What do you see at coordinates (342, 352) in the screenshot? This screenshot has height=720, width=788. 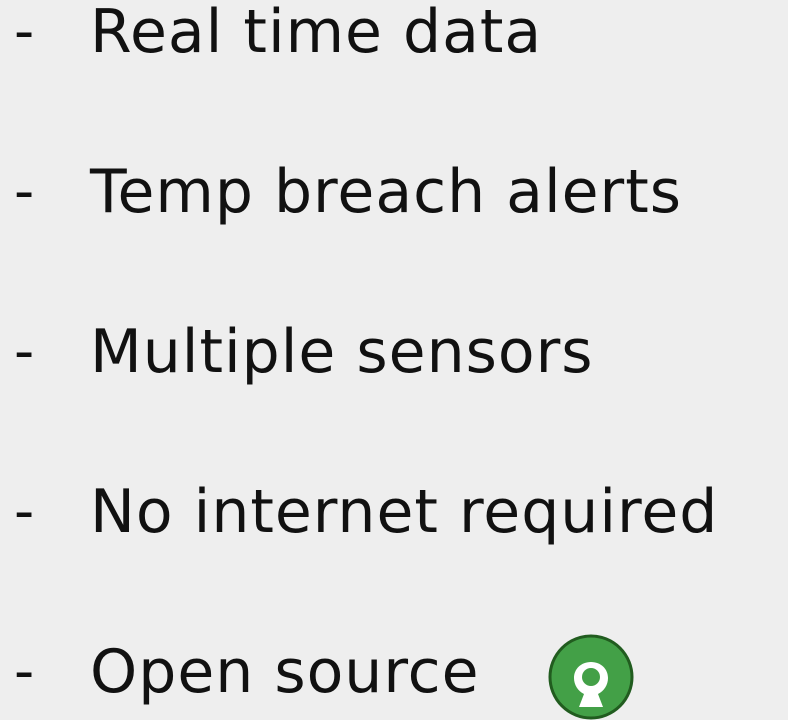 I see `item-label: Multiple sensors` at bounding box center [342, 352].